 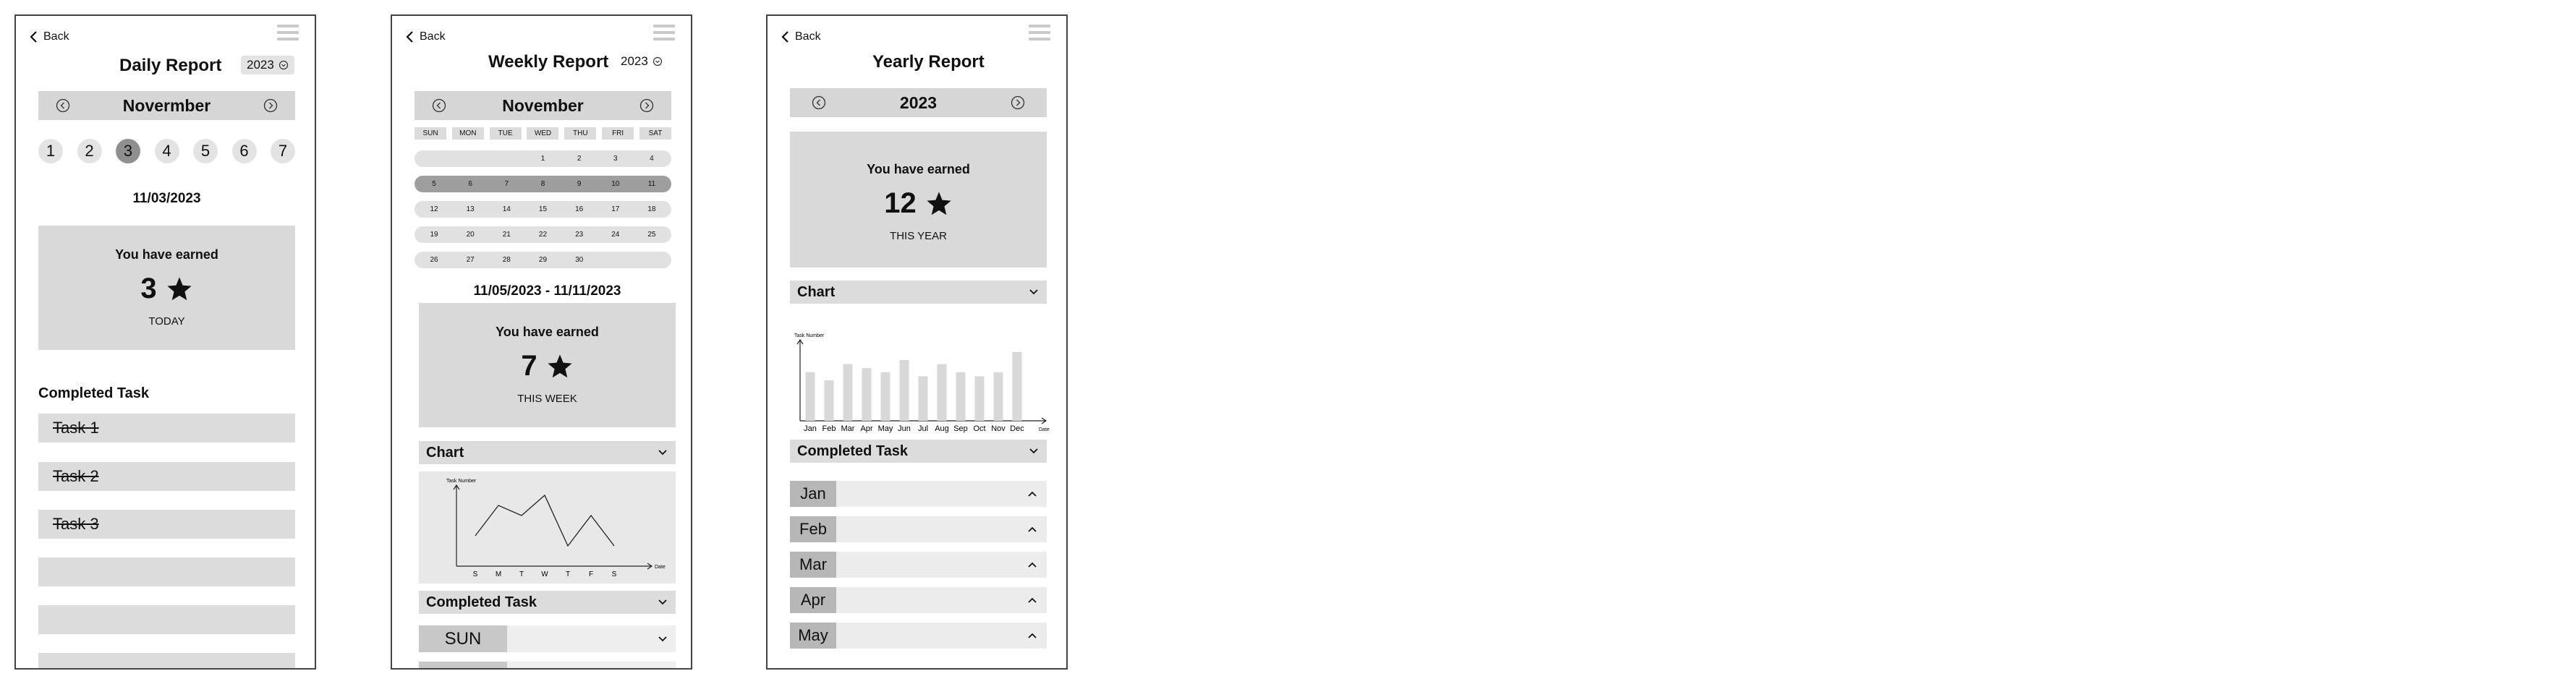 I want to click on calendar-day: 27, so click(x=470, y=260).